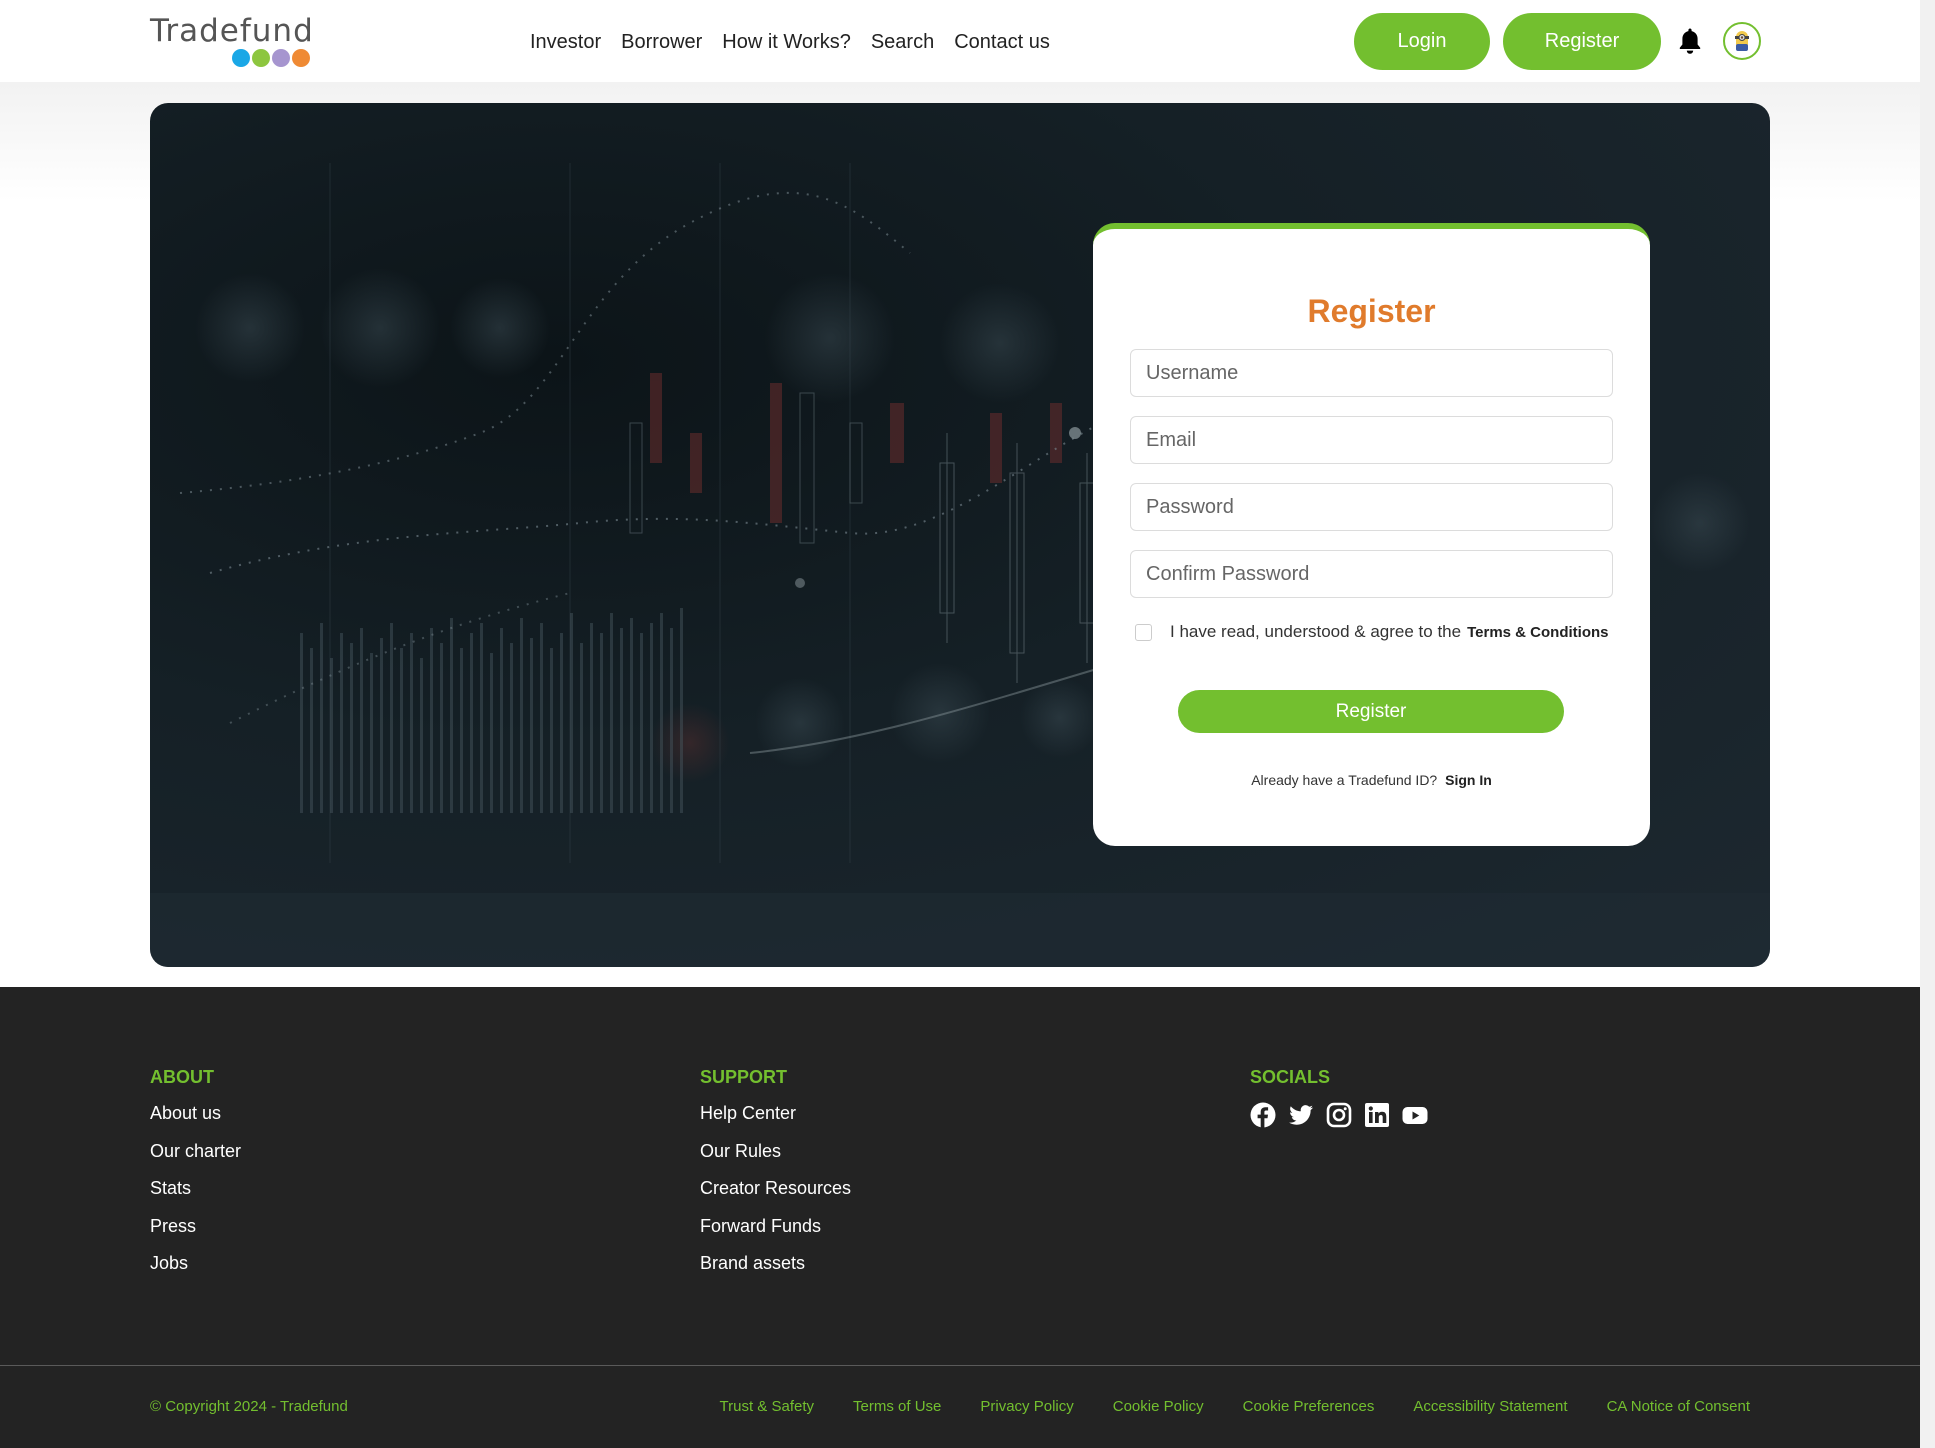 The height and width of the screenshot is (1448, 1935). I want to click on legal-link-terms-of-use: Terms of Use, so click(897, 1406).